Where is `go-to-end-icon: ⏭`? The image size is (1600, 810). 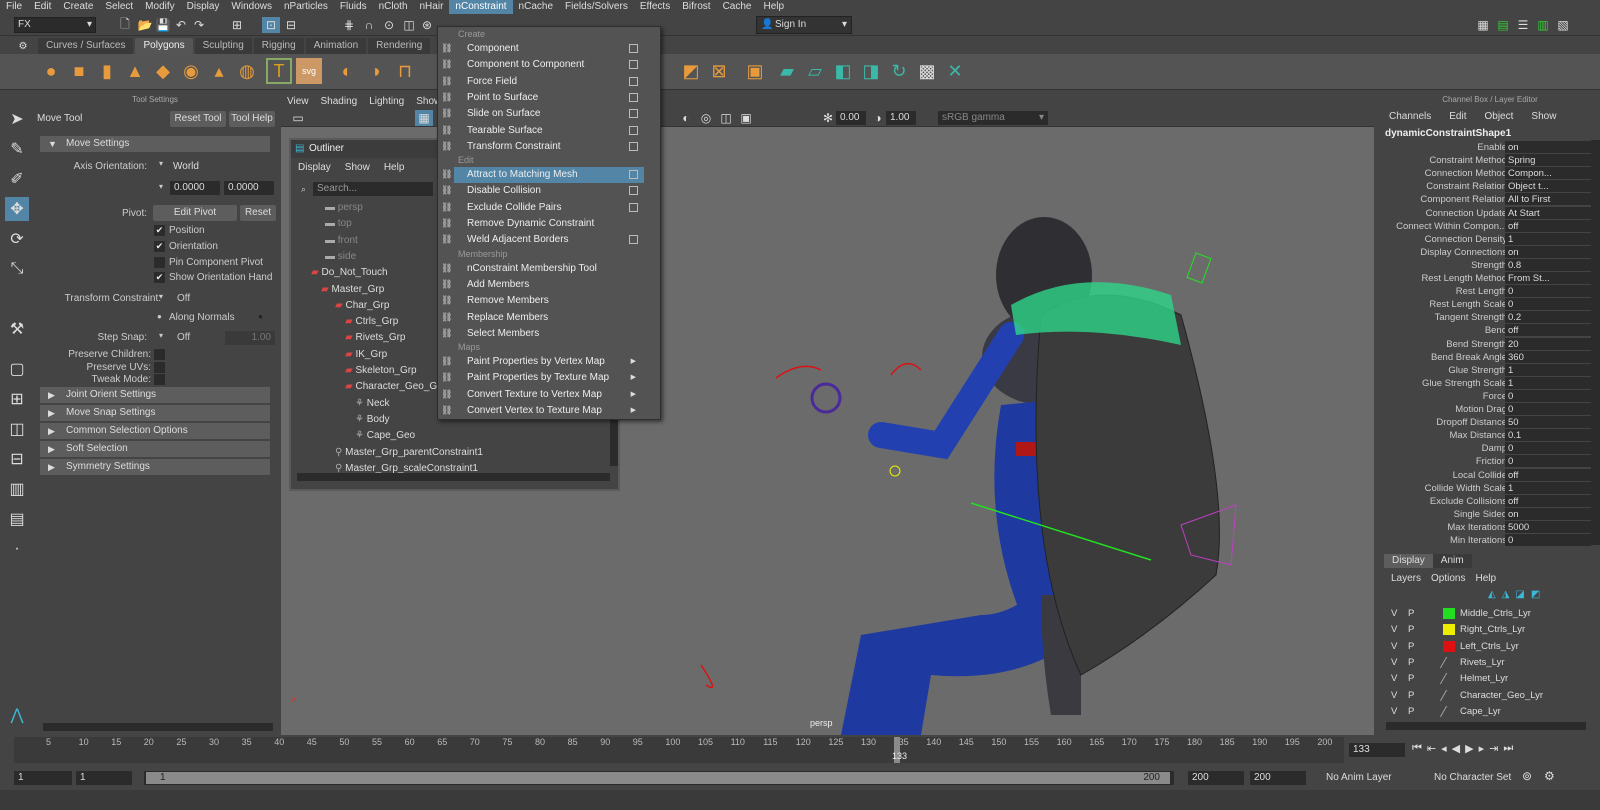
go-to-end-icon: ⏭ is located at coordinates (1508, 748).